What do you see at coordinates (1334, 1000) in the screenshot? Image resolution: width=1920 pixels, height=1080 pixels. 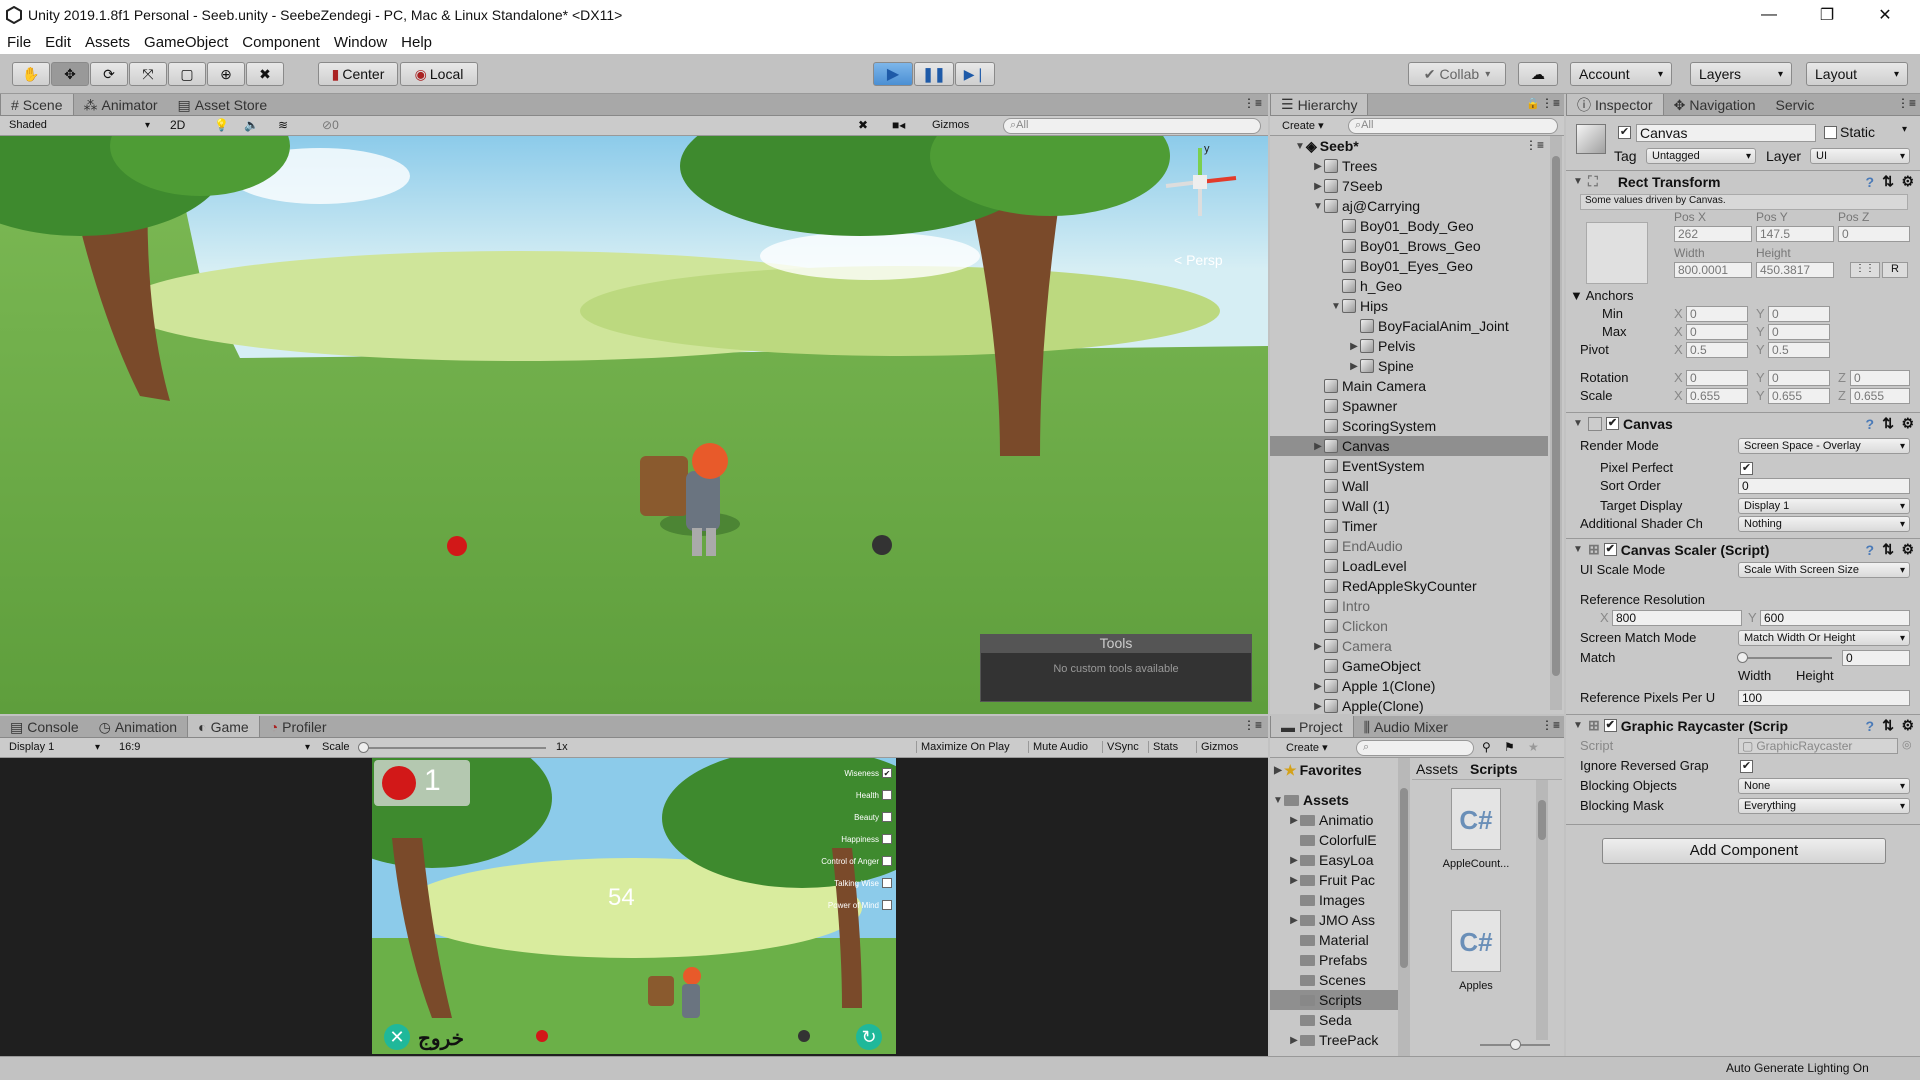 I see `project-folder-item: Scripts` at bounding box center [1334, 1000].